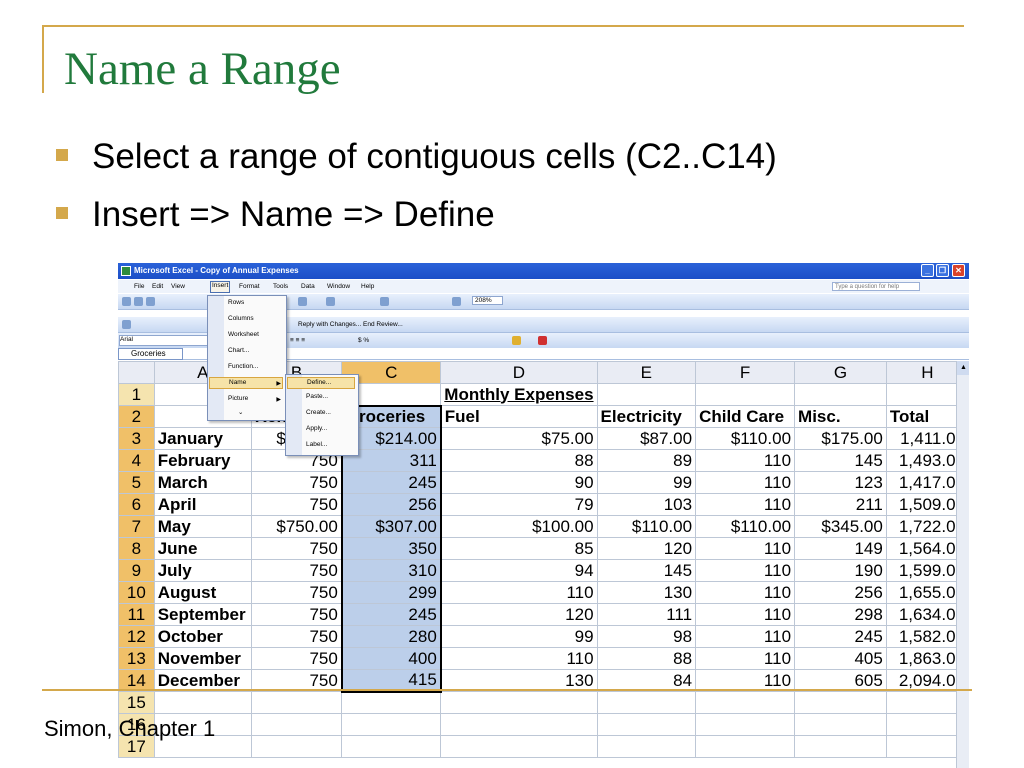 The height and width of the screenshot is (768, 1024). I want to click on grid-cell: 350, so click(391, 548).